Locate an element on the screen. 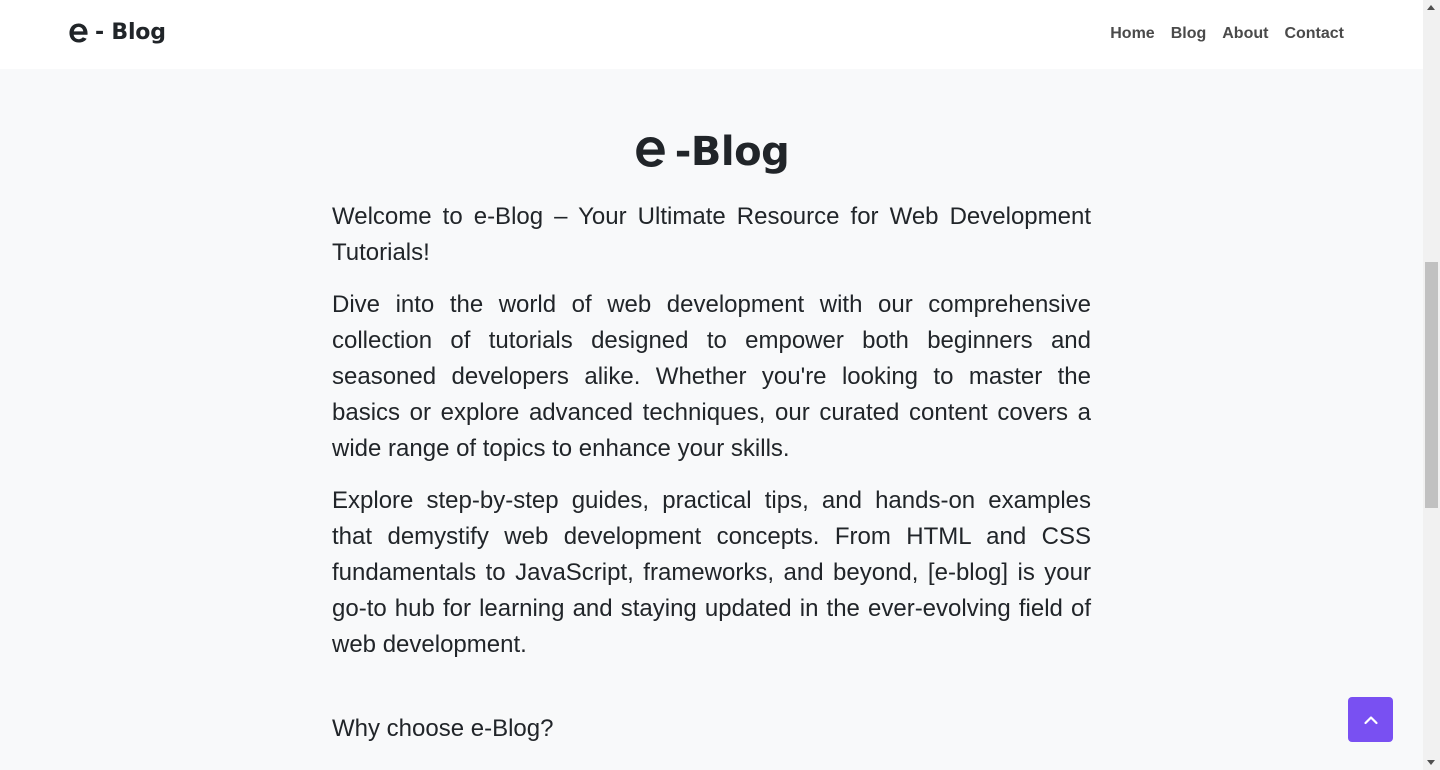 The image size is (1440, 770). back-to-top-button is located at coordinates (1370, 719).